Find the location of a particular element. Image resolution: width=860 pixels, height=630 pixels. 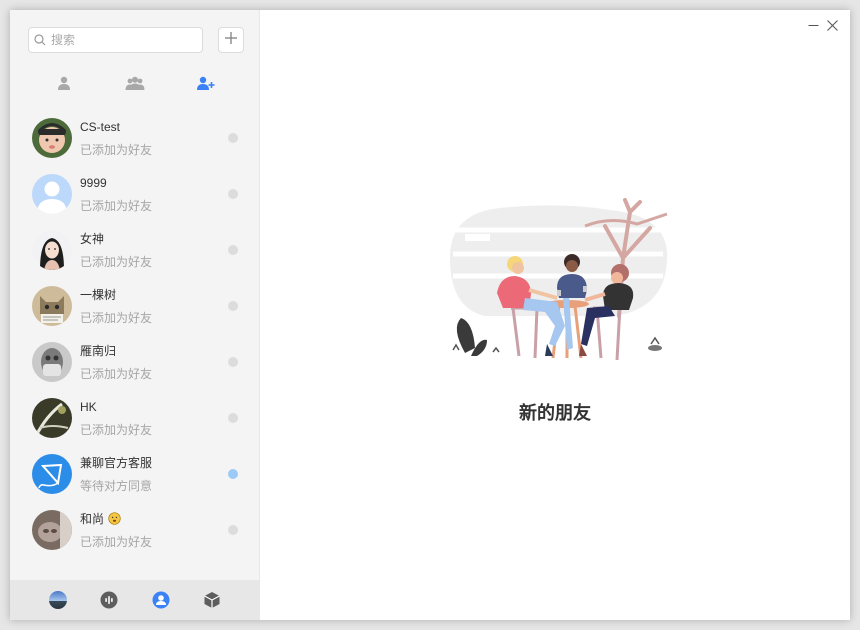

add-friend-icon is located at coordinates (206, 85).